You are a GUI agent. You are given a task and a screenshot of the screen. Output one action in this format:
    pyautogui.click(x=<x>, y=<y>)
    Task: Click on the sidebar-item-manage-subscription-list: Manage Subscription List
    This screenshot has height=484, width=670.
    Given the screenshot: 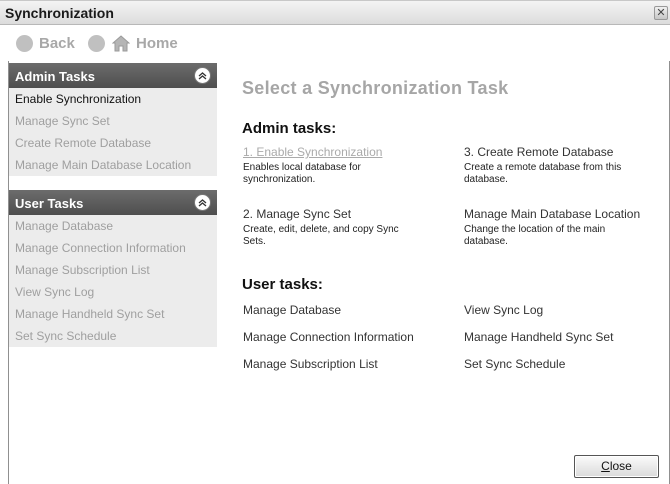 What is the action you would take?
    pyautogui.click(x=113, y=270)
    